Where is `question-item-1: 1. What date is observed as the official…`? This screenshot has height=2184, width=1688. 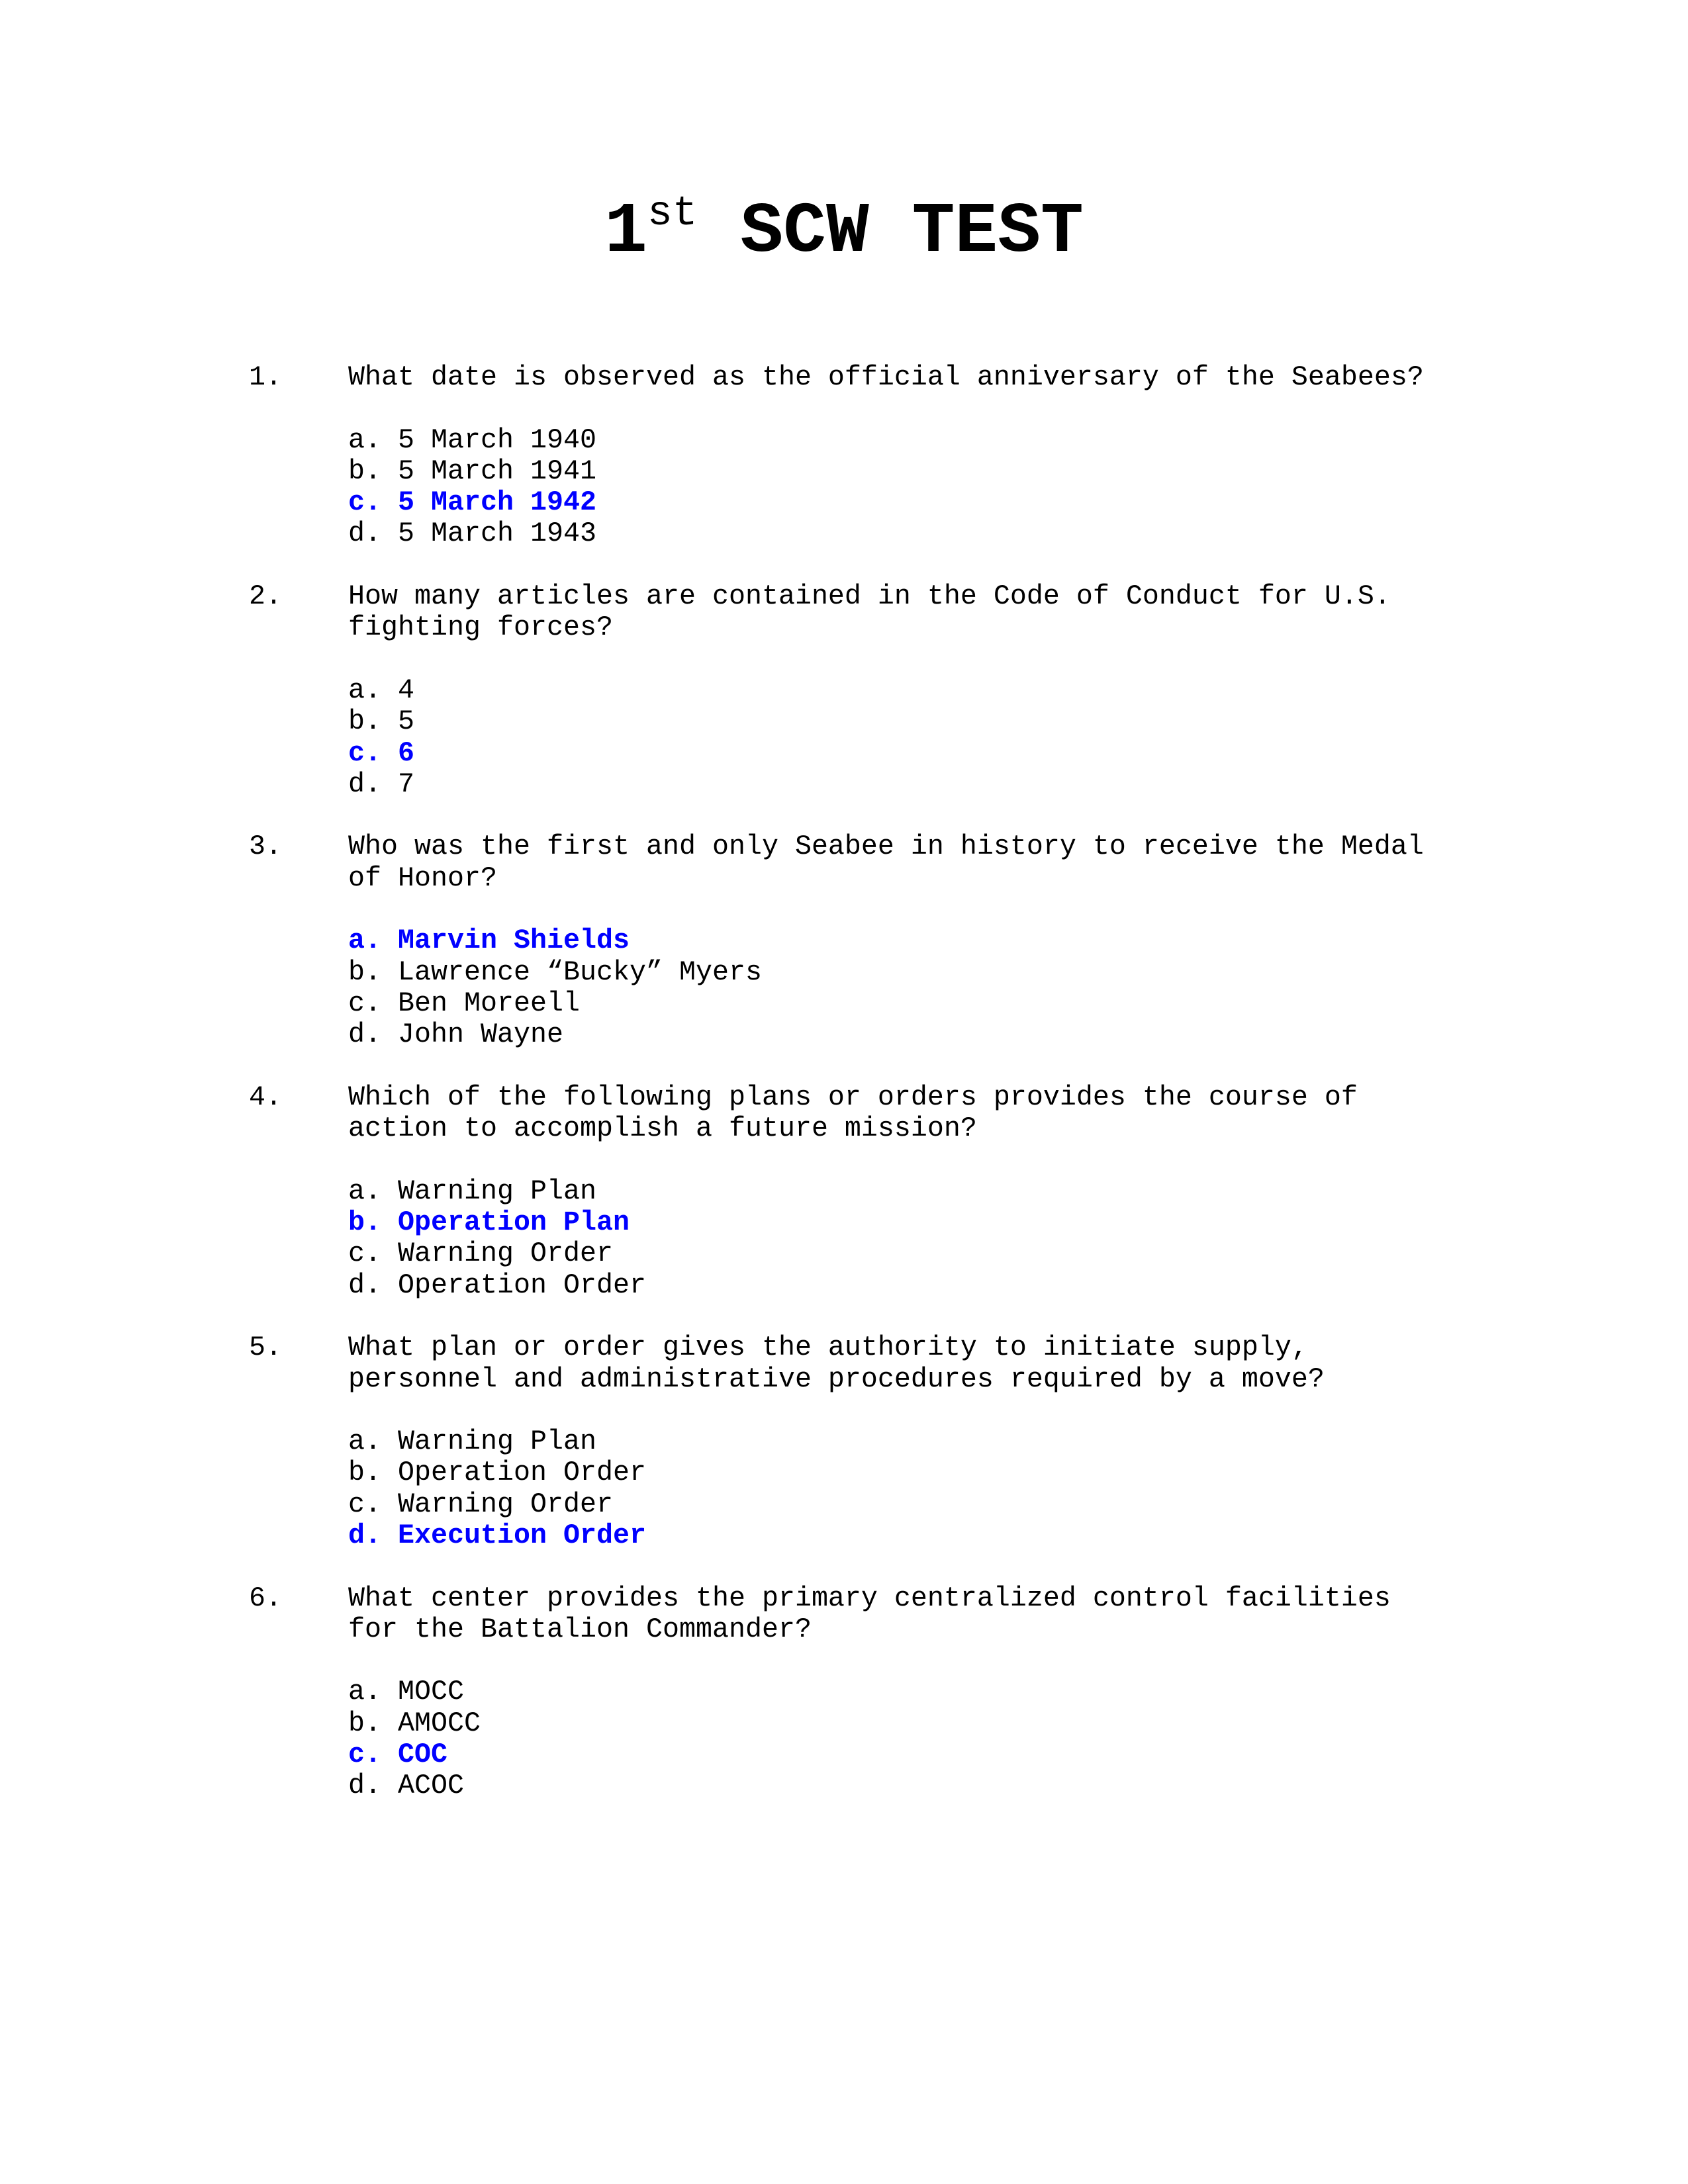 question-item-1: 1. What date is observed as the official… is located at coordinates (878, 456).